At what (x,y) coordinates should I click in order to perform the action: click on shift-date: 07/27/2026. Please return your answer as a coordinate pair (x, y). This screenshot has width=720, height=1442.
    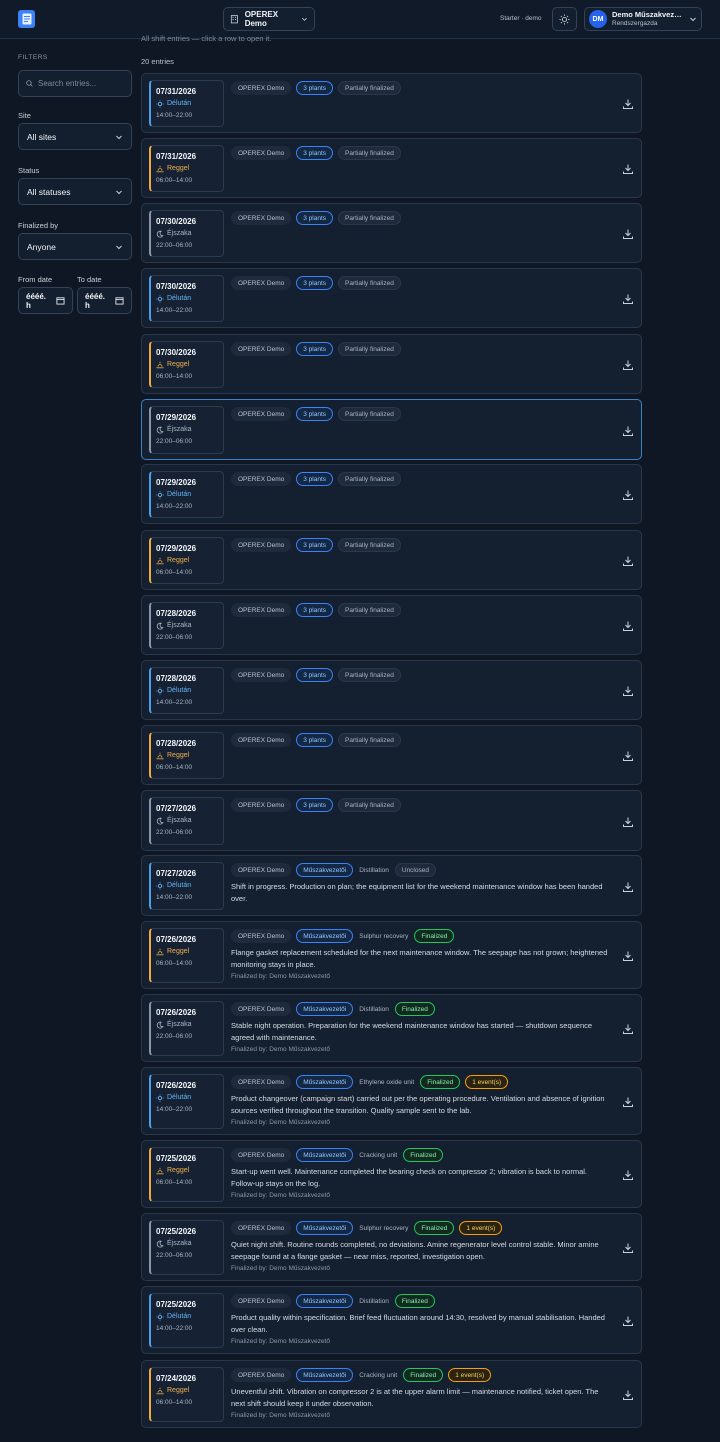
    Looking at the image, I should click on (176, 808).